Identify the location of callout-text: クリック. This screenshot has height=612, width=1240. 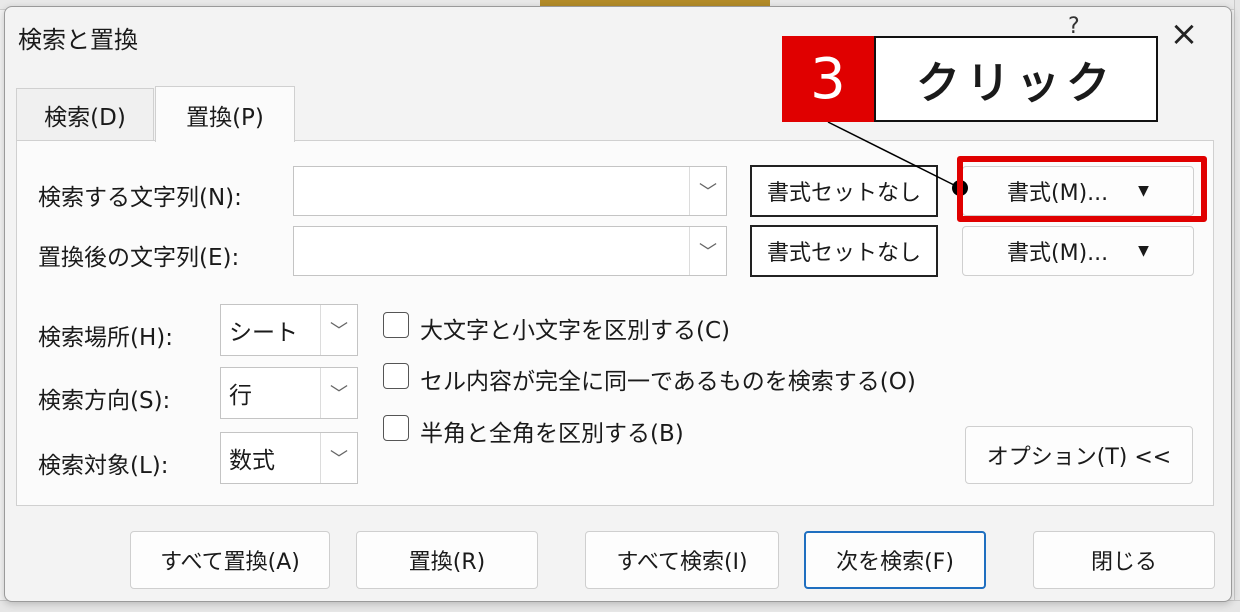
(1016, 79).